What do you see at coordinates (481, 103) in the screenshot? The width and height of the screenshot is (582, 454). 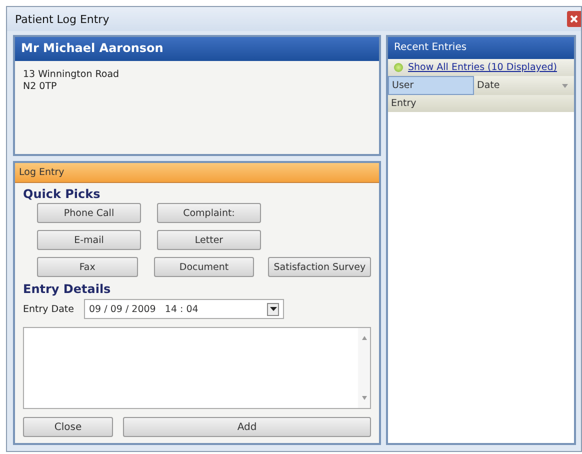 I see `column-header: Entry` at bounding box center [481, 103].